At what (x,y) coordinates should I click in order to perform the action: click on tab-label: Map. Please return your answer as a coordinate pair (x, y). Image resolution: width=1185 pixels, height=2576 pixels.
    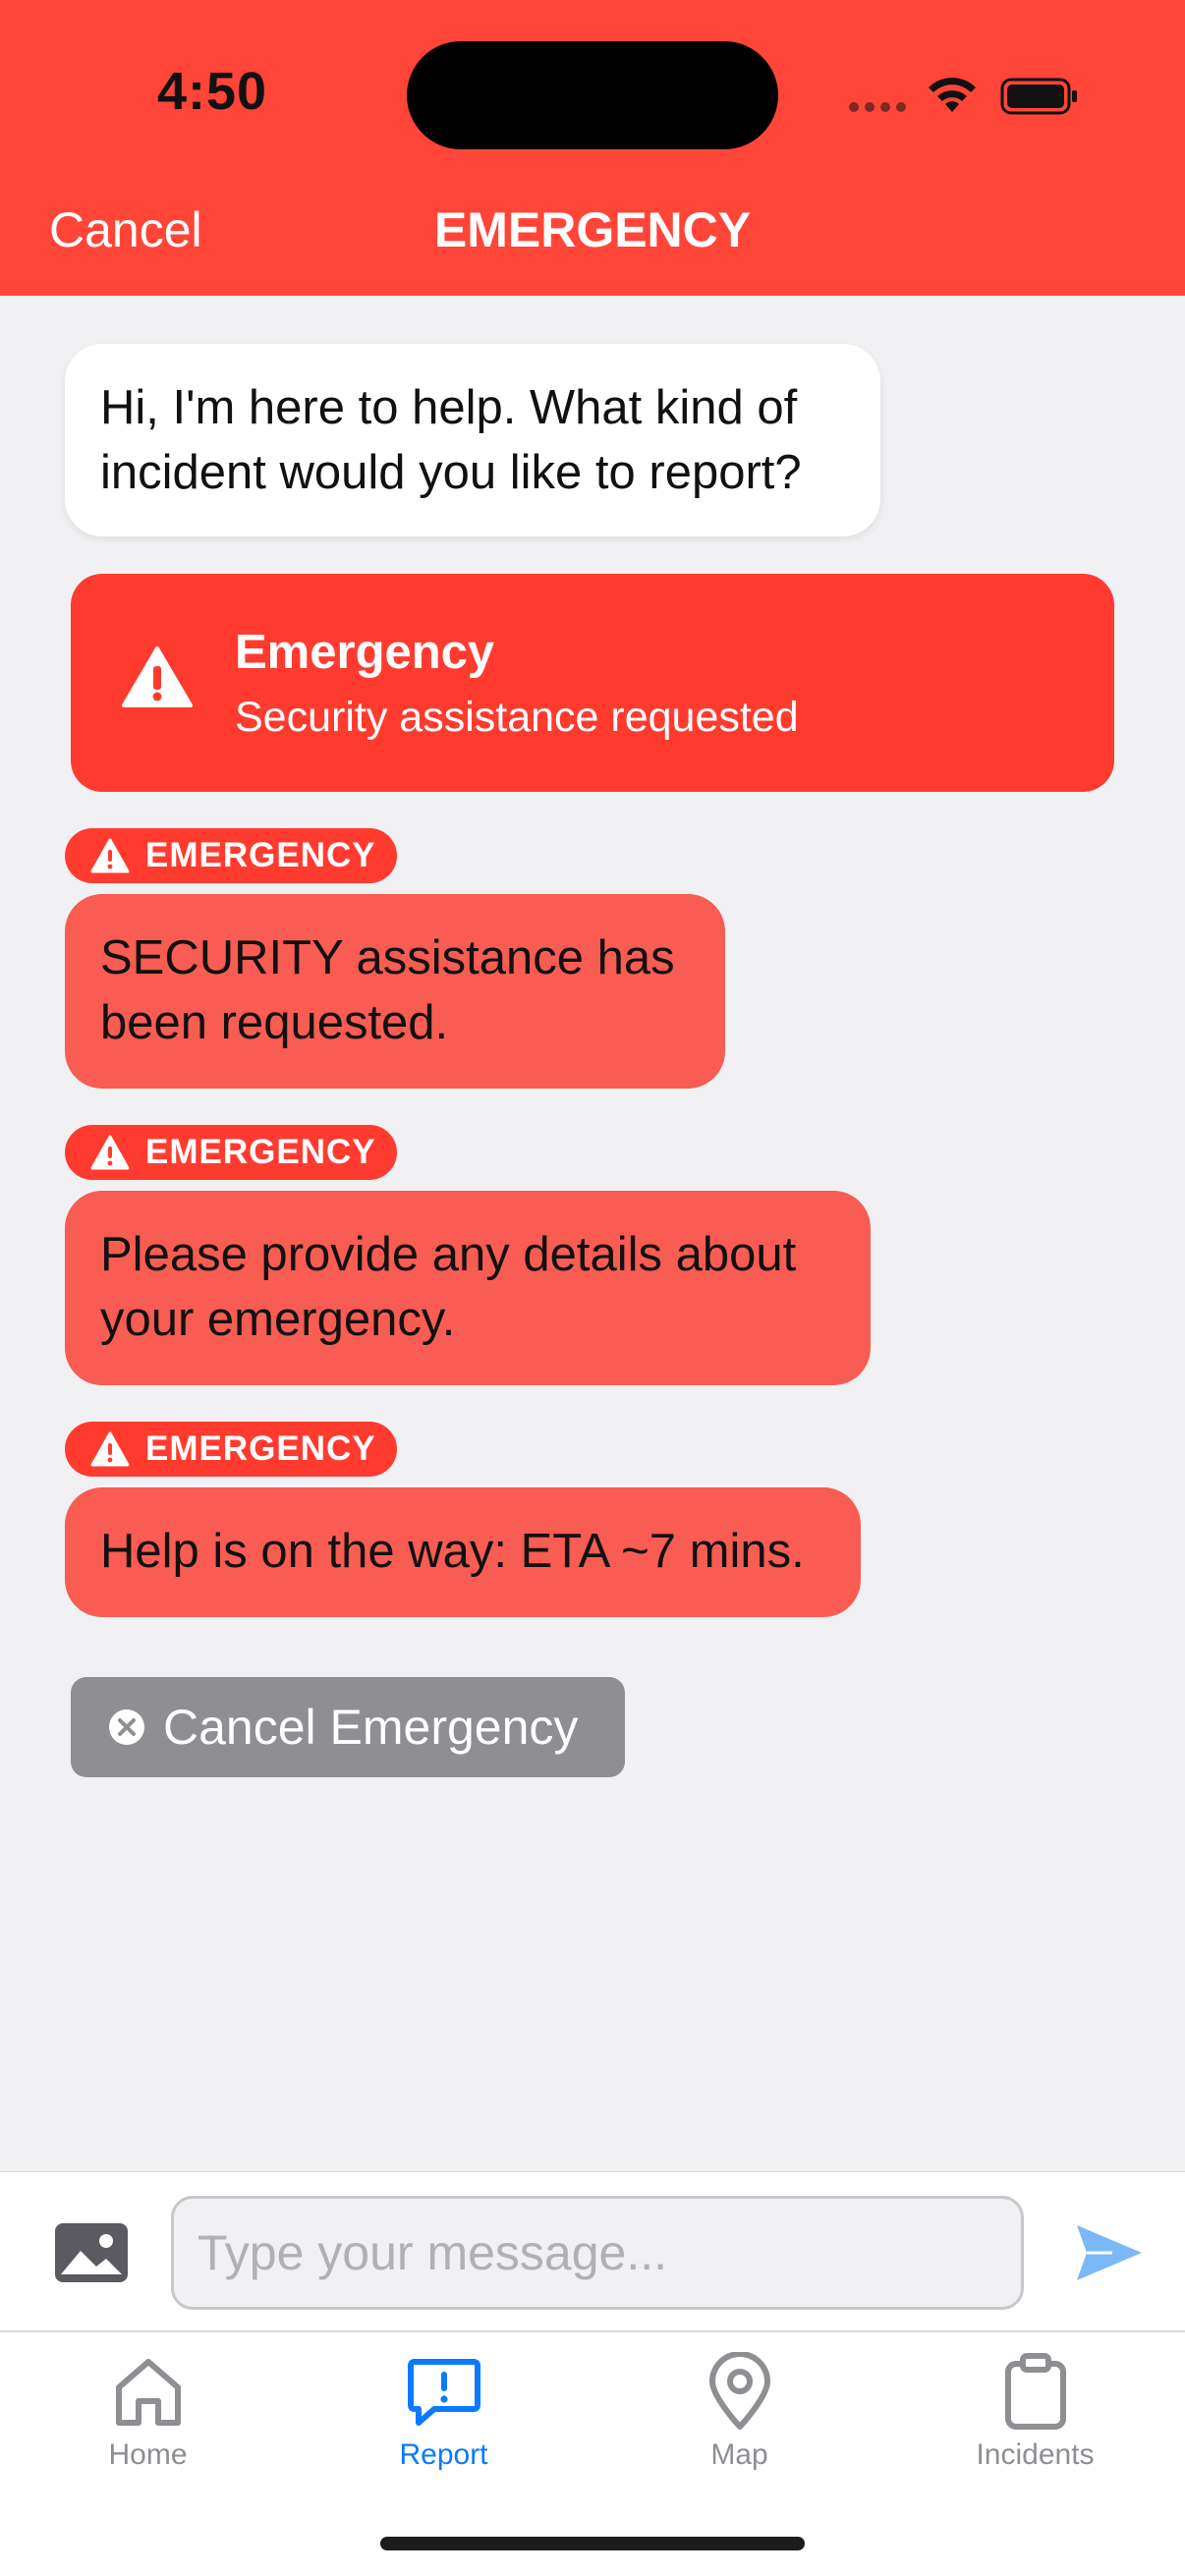
    Looking at the image, I should click on (739, 2454).